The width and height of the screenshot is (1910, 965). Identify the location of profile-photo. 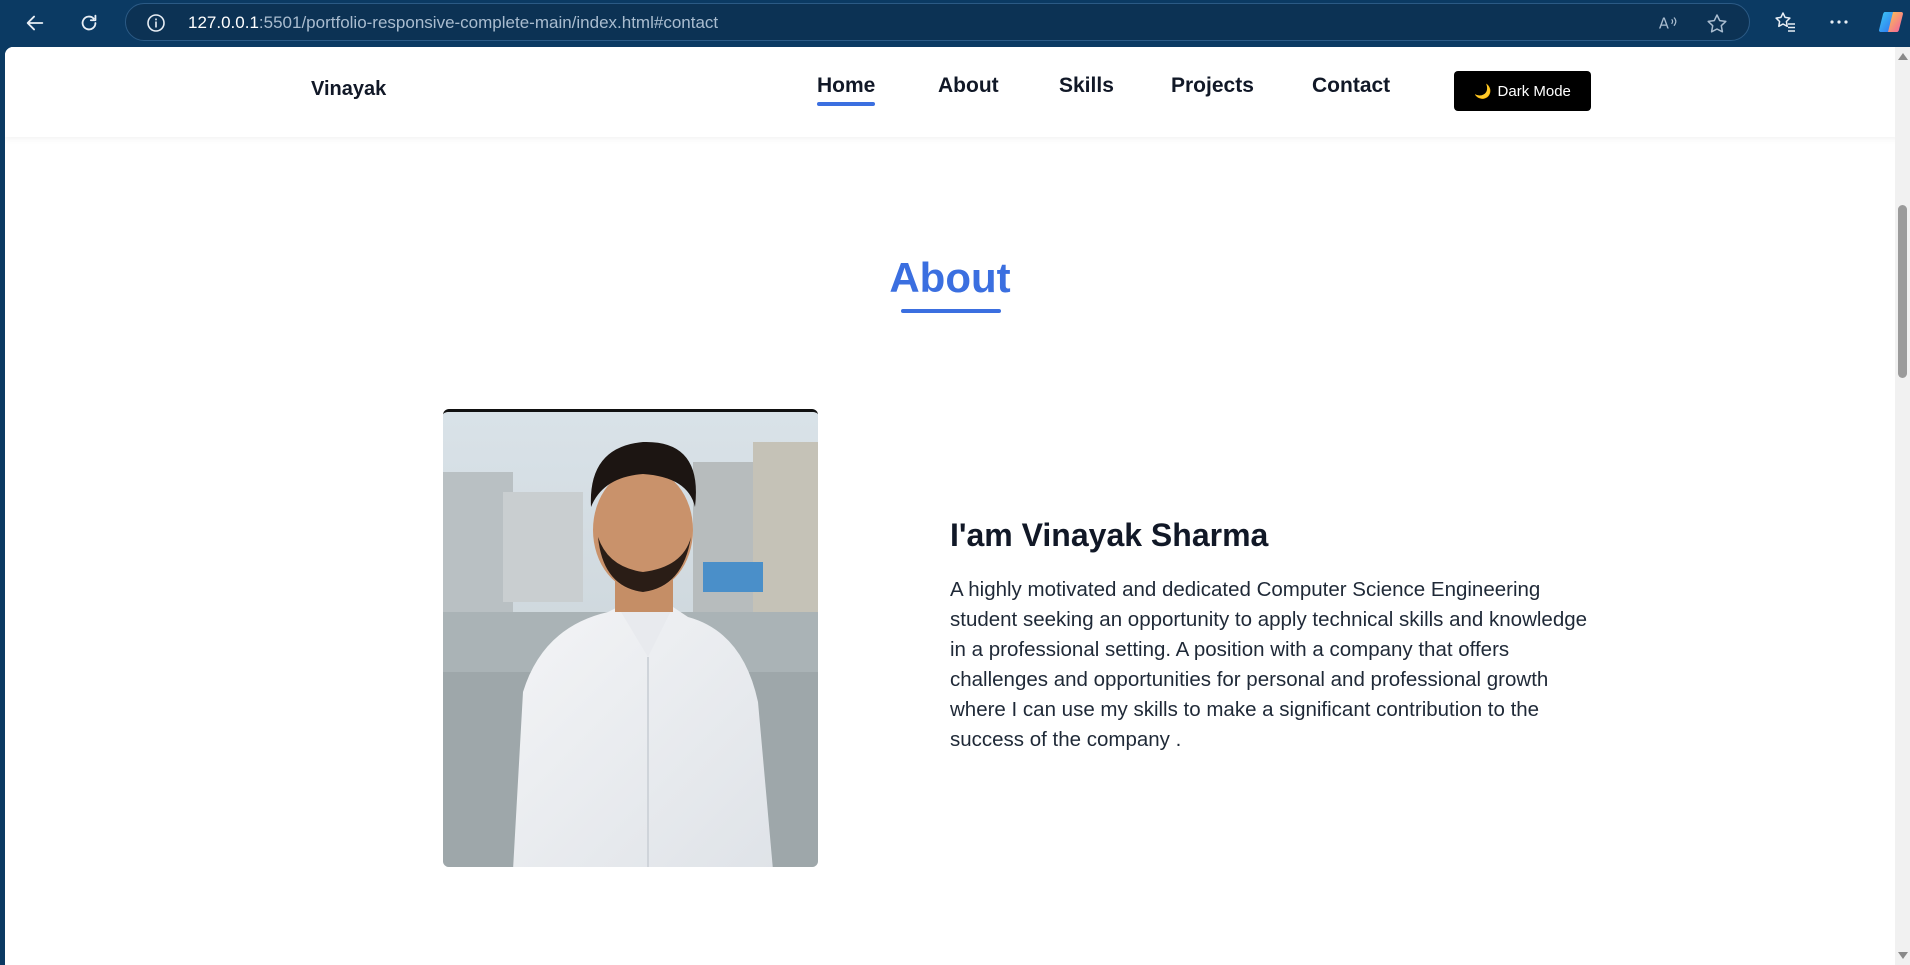
(630, 638).